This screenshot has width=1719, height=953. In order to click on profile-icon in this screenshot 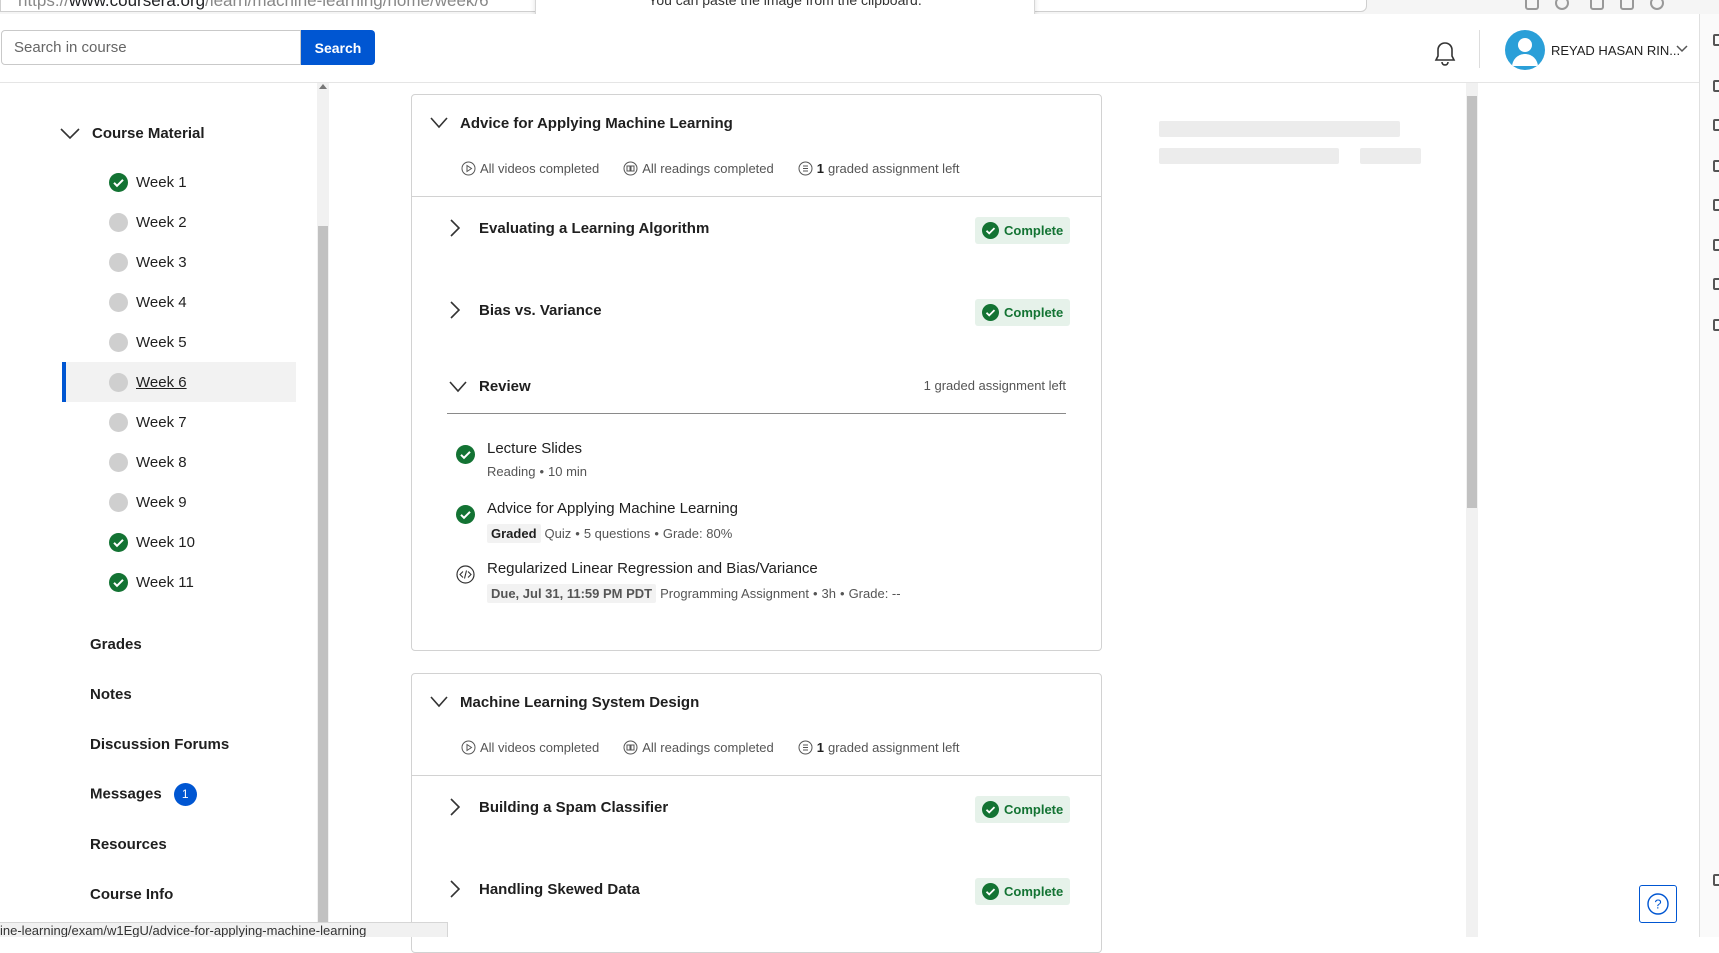, I will do `click(1657, 5)`.